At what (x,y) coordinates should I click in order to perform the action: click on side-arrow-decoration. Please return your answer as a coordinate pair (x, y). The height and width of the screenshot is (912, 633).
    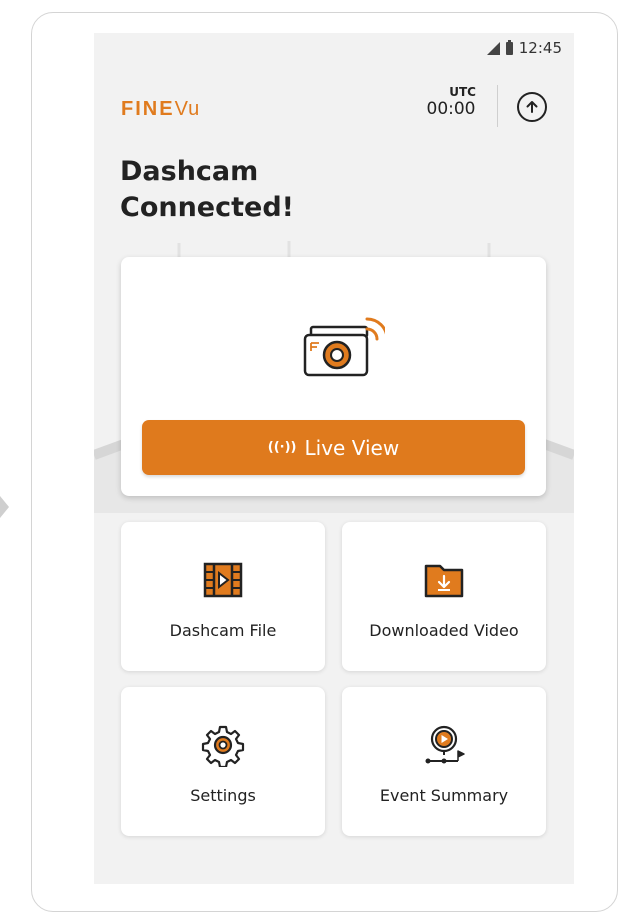
    Looking at the image, I should click on (4, 507).